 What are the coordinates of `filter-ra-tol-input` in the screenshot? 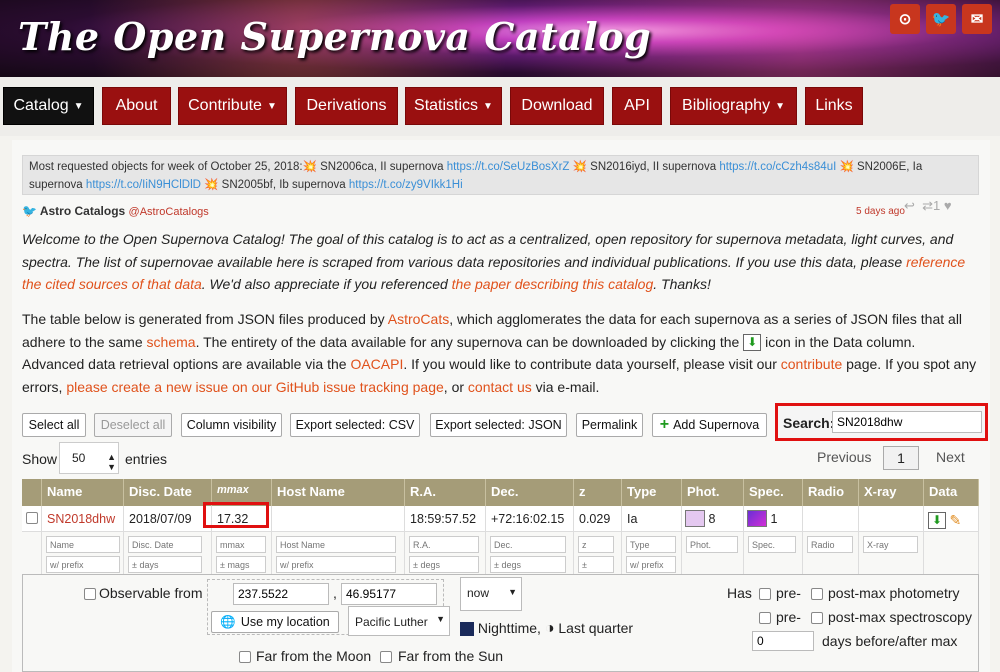 It's located at (444, 564).